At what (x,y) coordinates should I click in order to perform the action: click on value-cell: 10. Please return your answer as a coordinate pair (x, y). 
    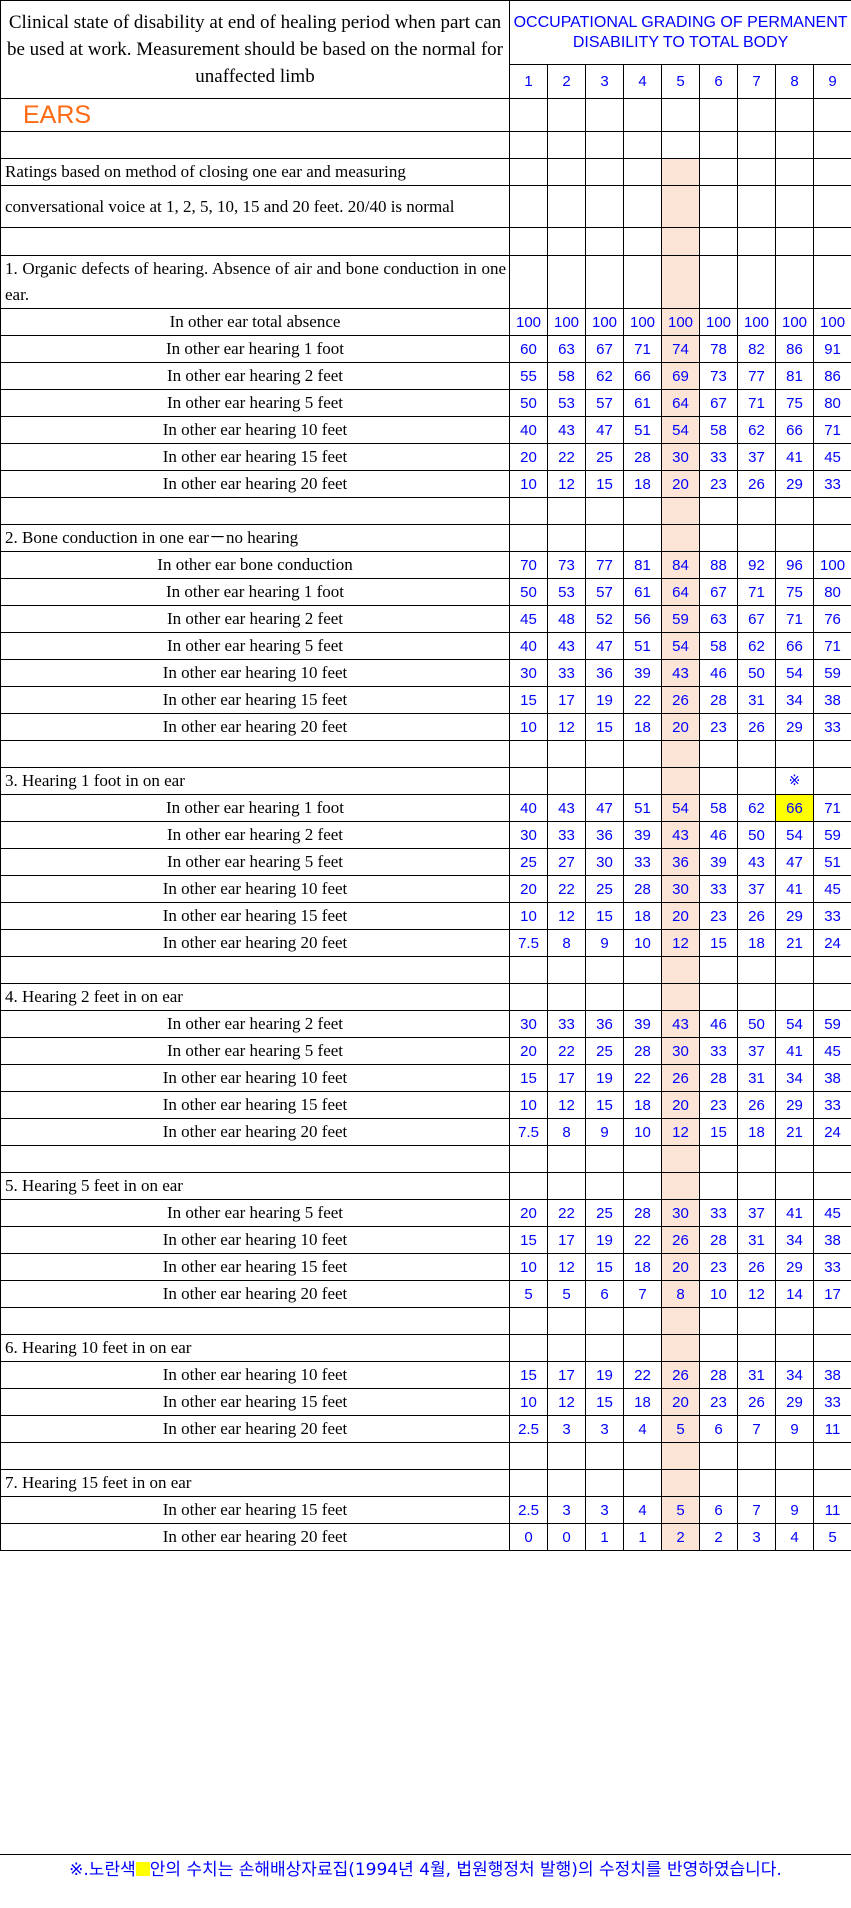
    Looking at the image, I should click on (528, 1105).